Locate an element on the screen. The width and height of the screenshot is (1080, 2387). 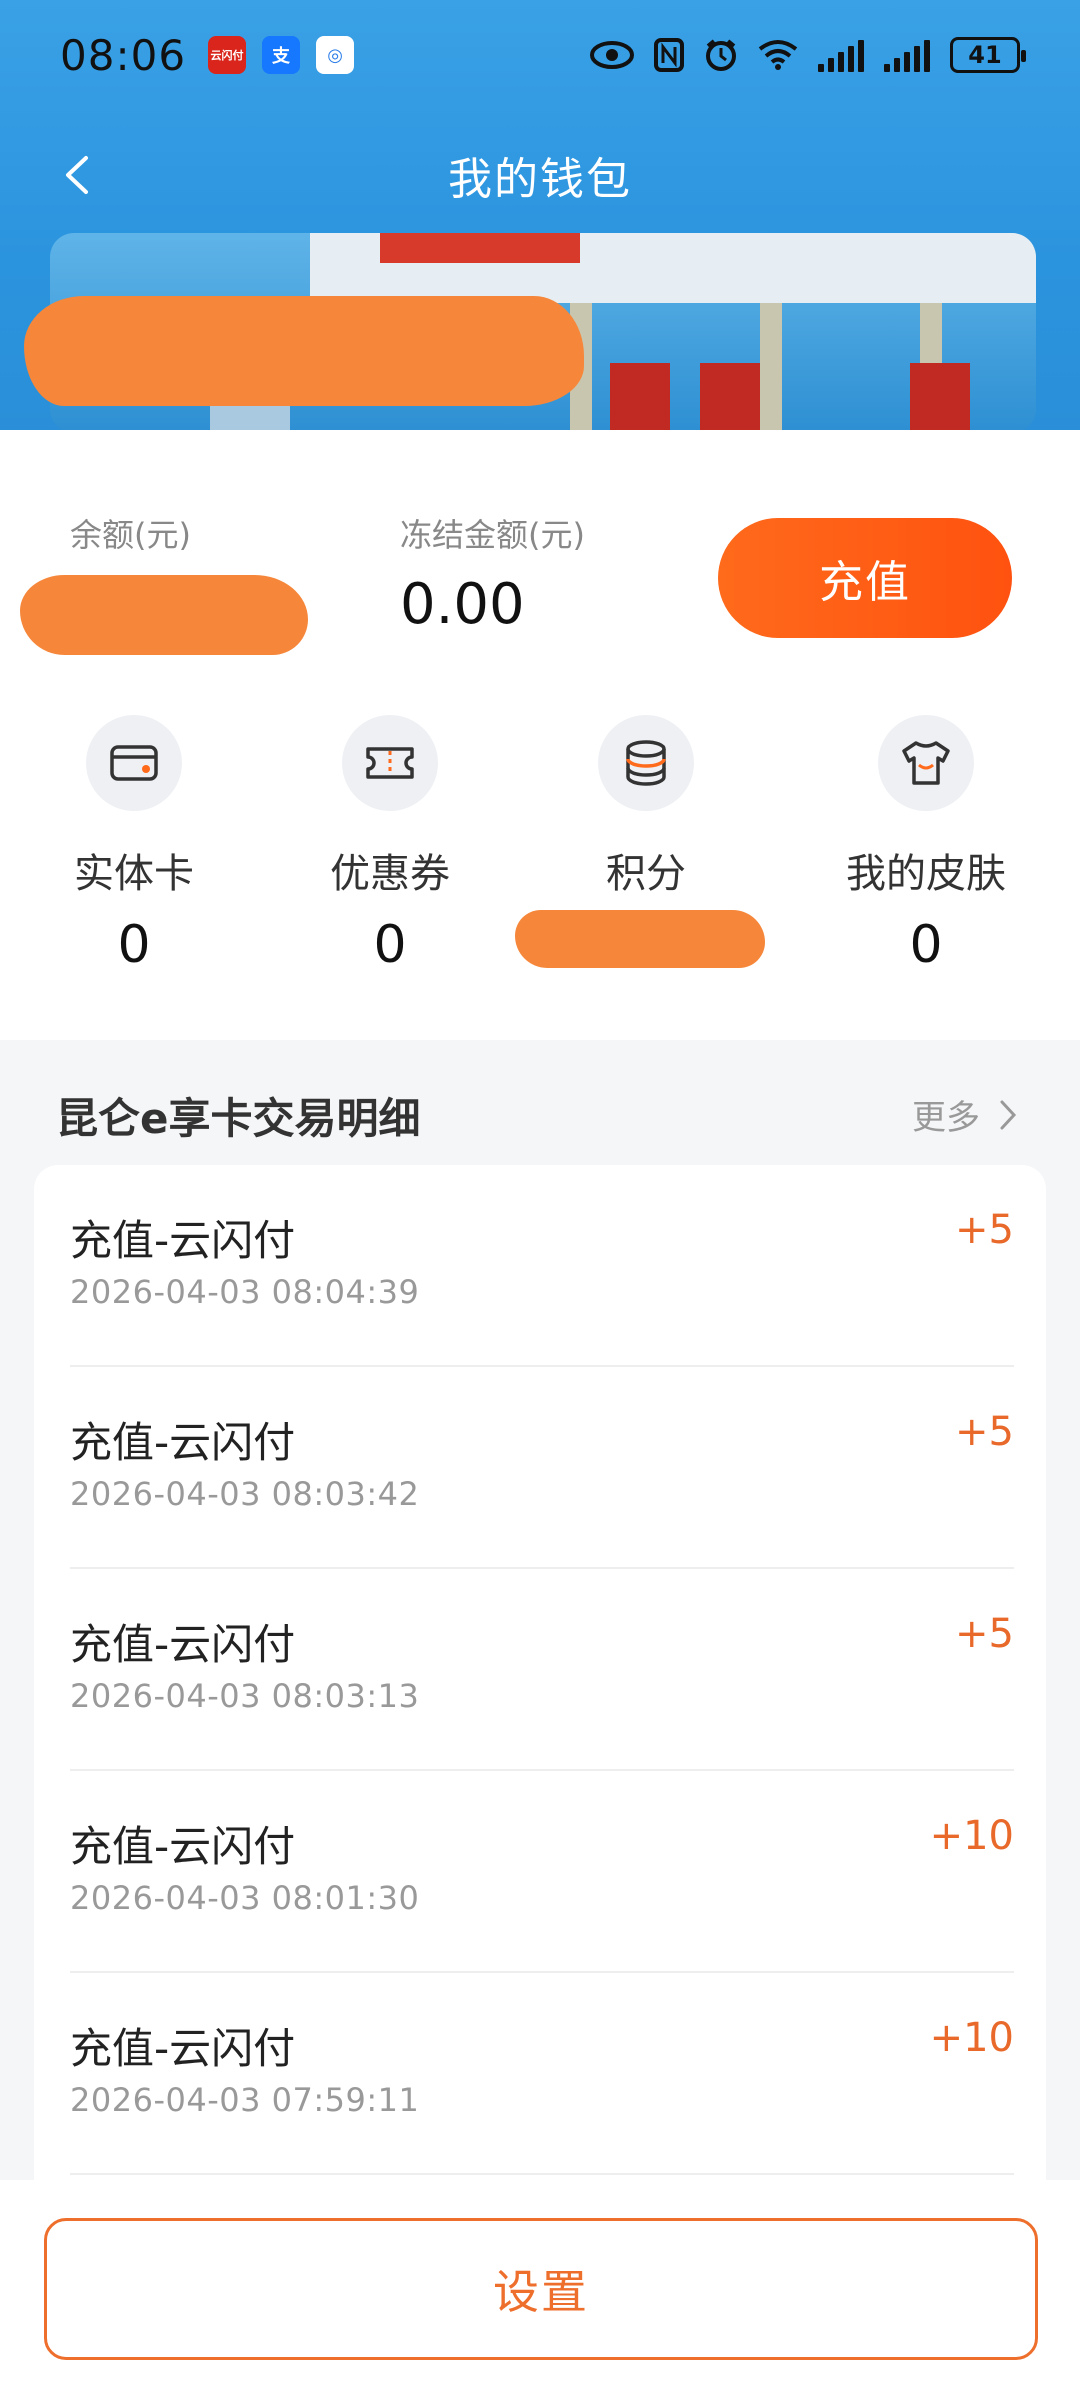
transaction-row: 充值-云闪付 2026-04-03 08:03:42 +5 is located at coordinates (542, 1468).